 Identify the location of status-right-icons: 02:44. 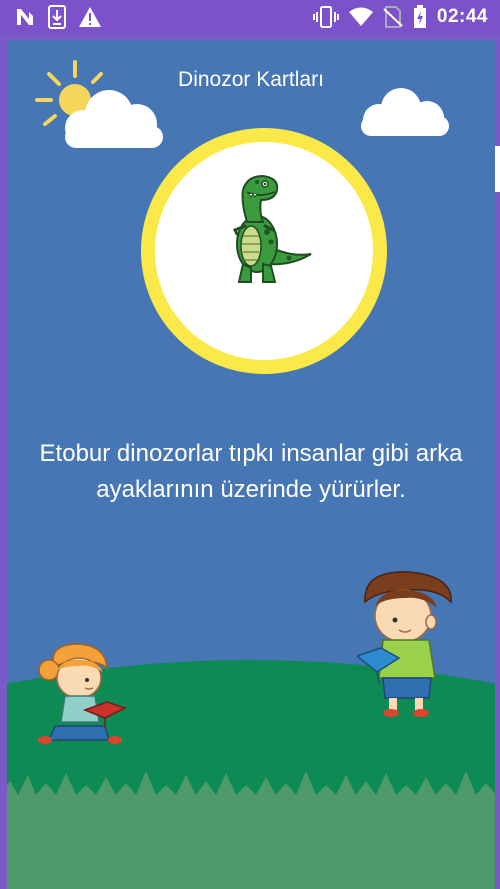
(400, 17).